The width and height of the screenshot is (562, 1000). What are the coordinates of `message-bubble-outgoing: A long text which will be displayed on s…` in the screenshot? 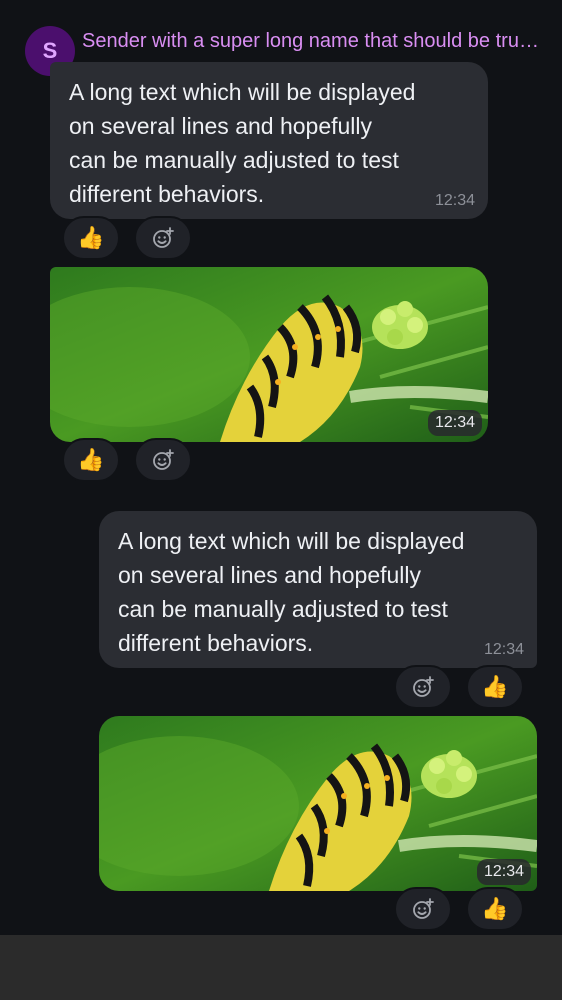 It's located at (318, 589).